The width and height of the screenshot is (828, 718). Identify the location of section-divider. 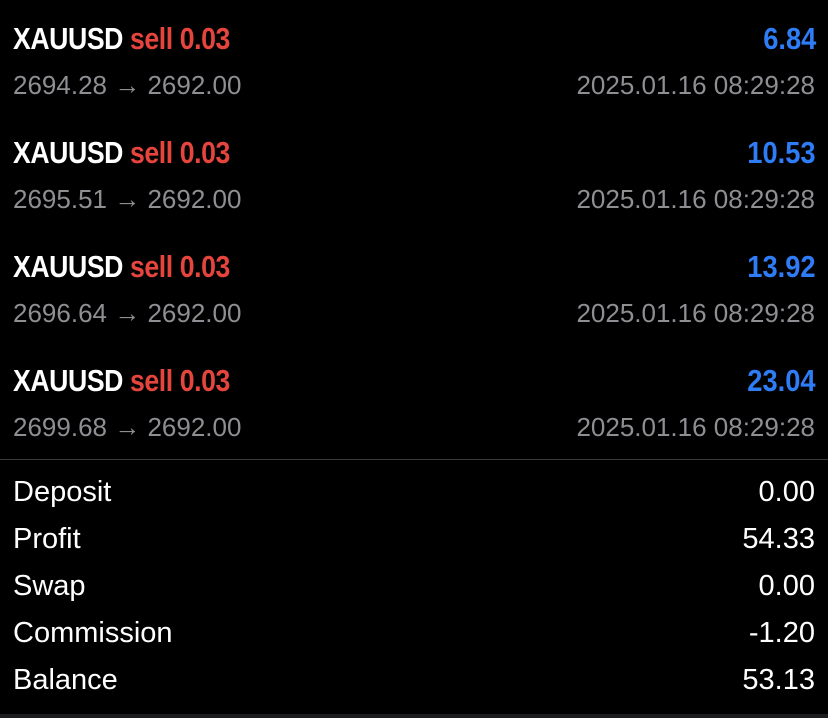
(414, 459).